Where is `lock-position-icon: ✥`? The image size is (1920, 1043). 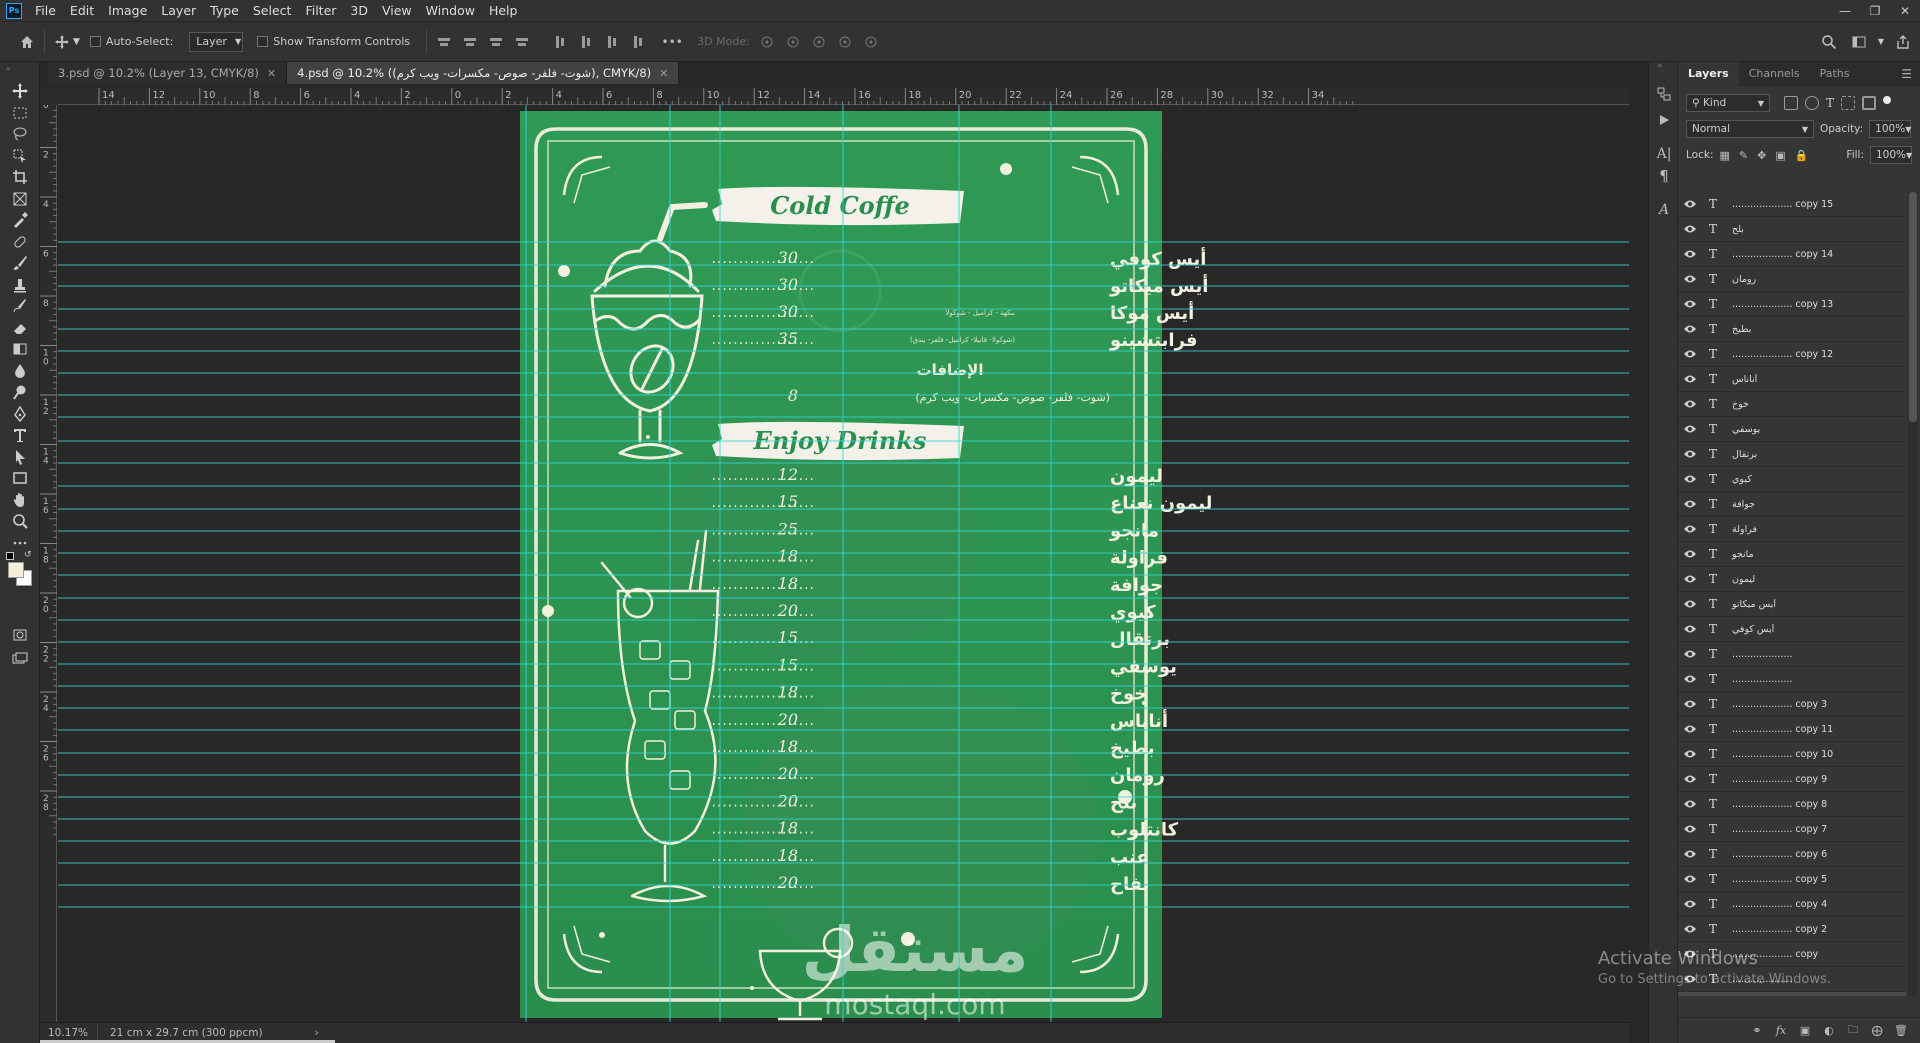 lock-position-icon: ✥ is located at coordinates (1761, 155).